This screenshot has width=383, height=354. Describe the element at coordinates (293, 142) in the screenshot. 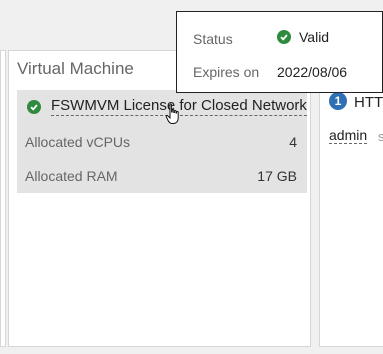

I see `spec-value: 4` at that location.